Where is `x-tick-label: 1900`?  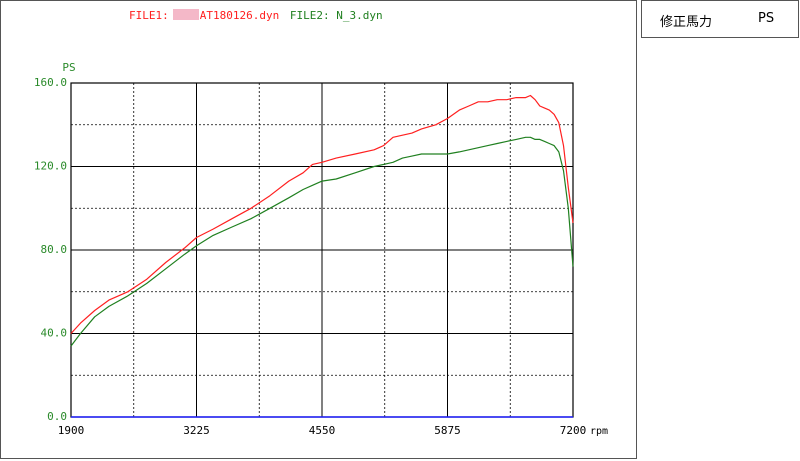
x-tick-label: 1900 is located at coordinates (71, 430).